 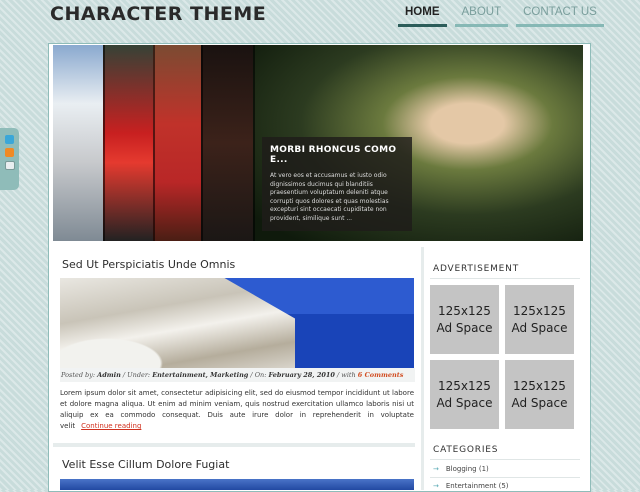 I want to click on main-nav: HOME ABOUT CONTACT US, so click(x=505, y=16).